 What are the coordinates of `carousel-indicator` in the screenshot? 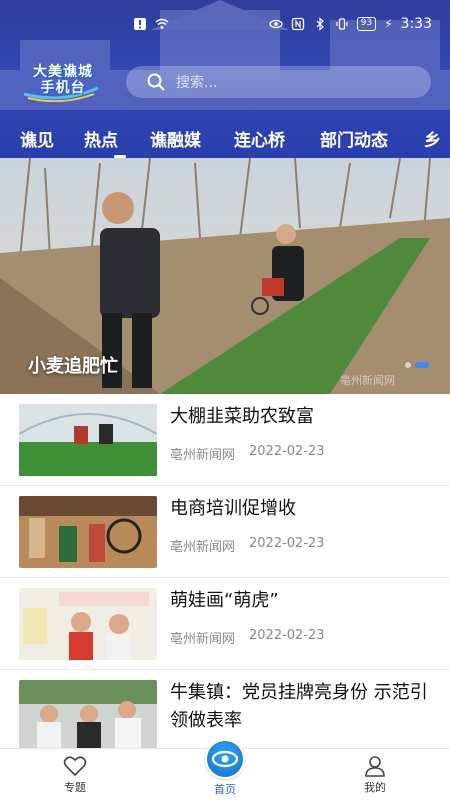 It's located at (417, 365).